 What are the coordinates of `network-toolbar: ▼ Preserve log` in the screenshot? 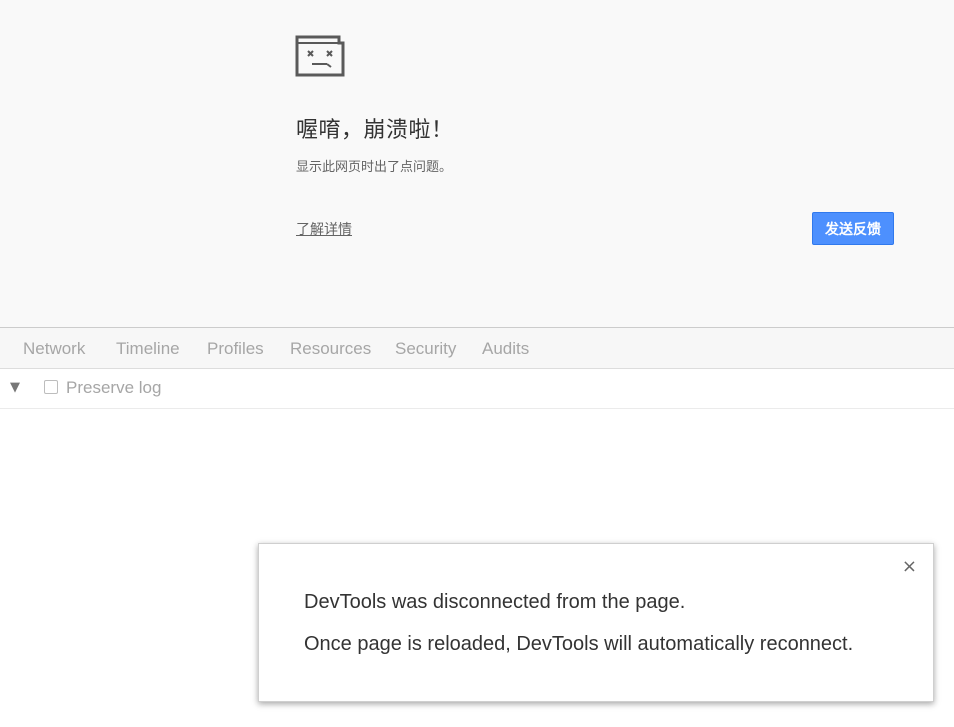 It's located at (477, 389).